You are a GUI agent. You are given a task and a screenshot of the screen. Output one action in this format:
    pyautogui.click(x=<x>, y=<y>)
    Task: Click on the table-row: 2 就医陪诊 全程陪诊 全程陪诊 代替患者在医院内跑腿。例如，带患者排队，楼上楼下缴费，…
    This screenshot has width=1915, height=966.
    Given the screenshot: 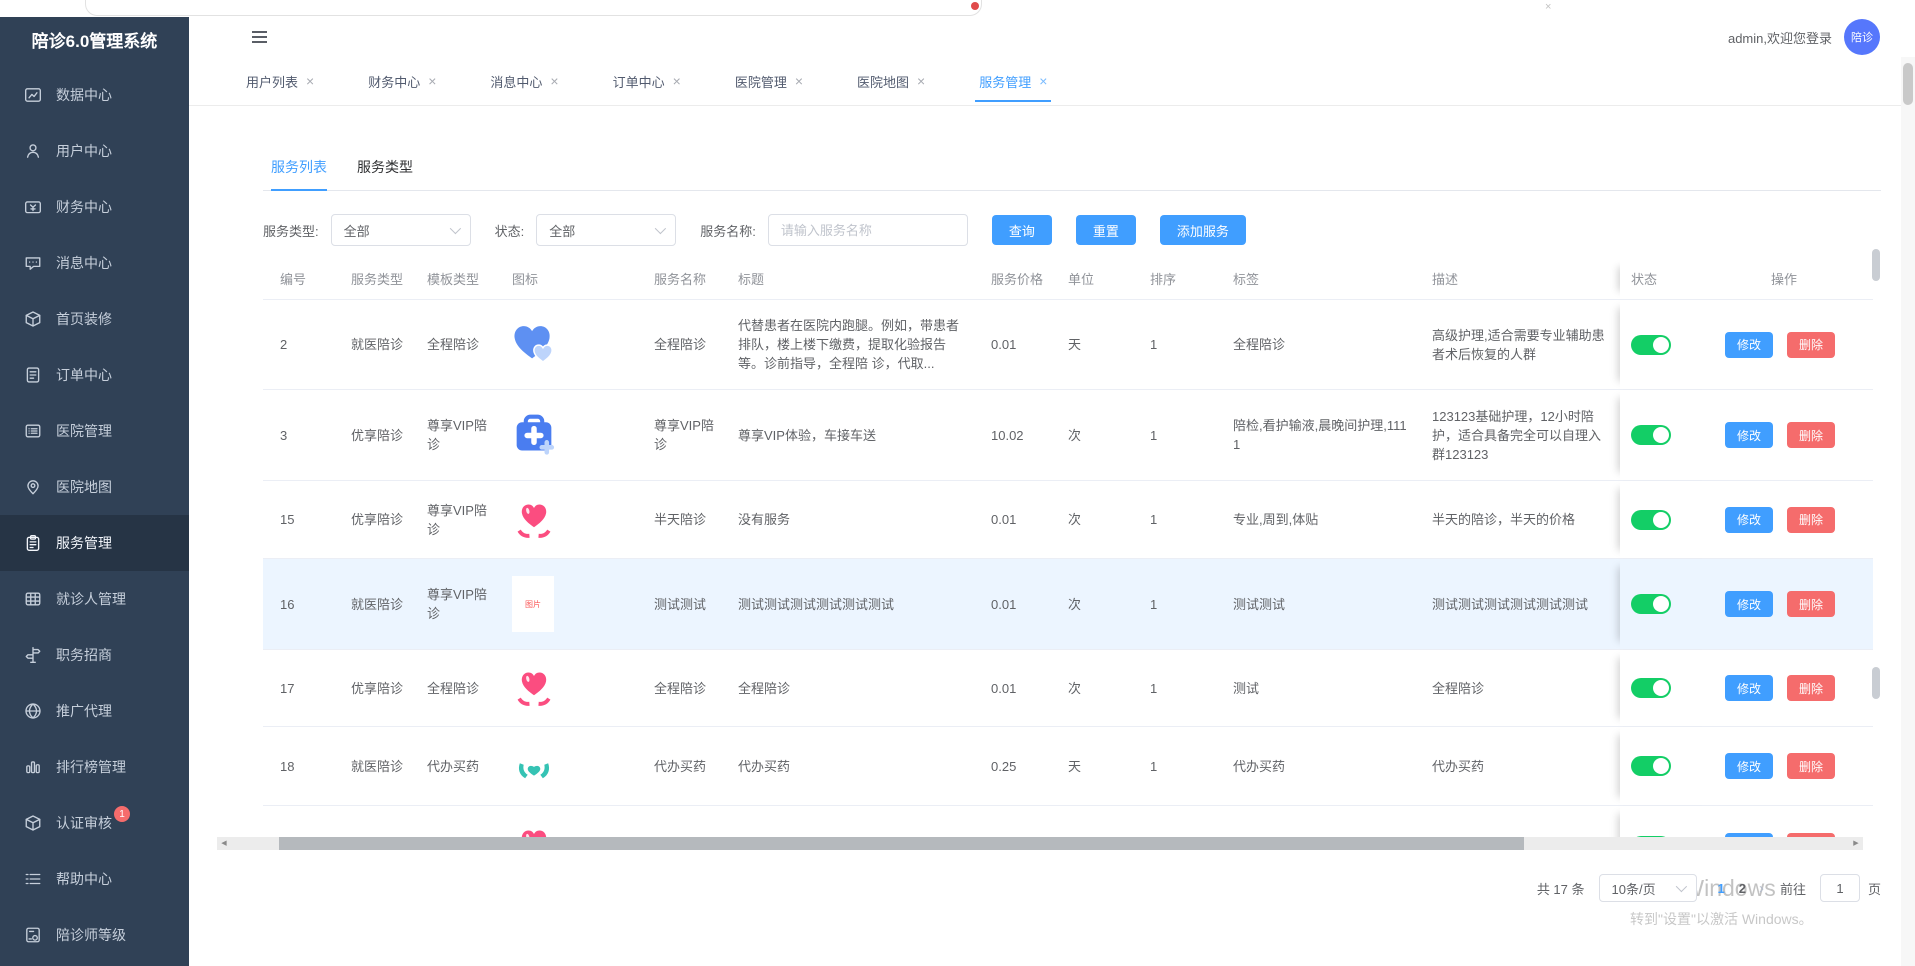 What is the action you would take?
    pyautogui.click(x=1068, y=345)
    